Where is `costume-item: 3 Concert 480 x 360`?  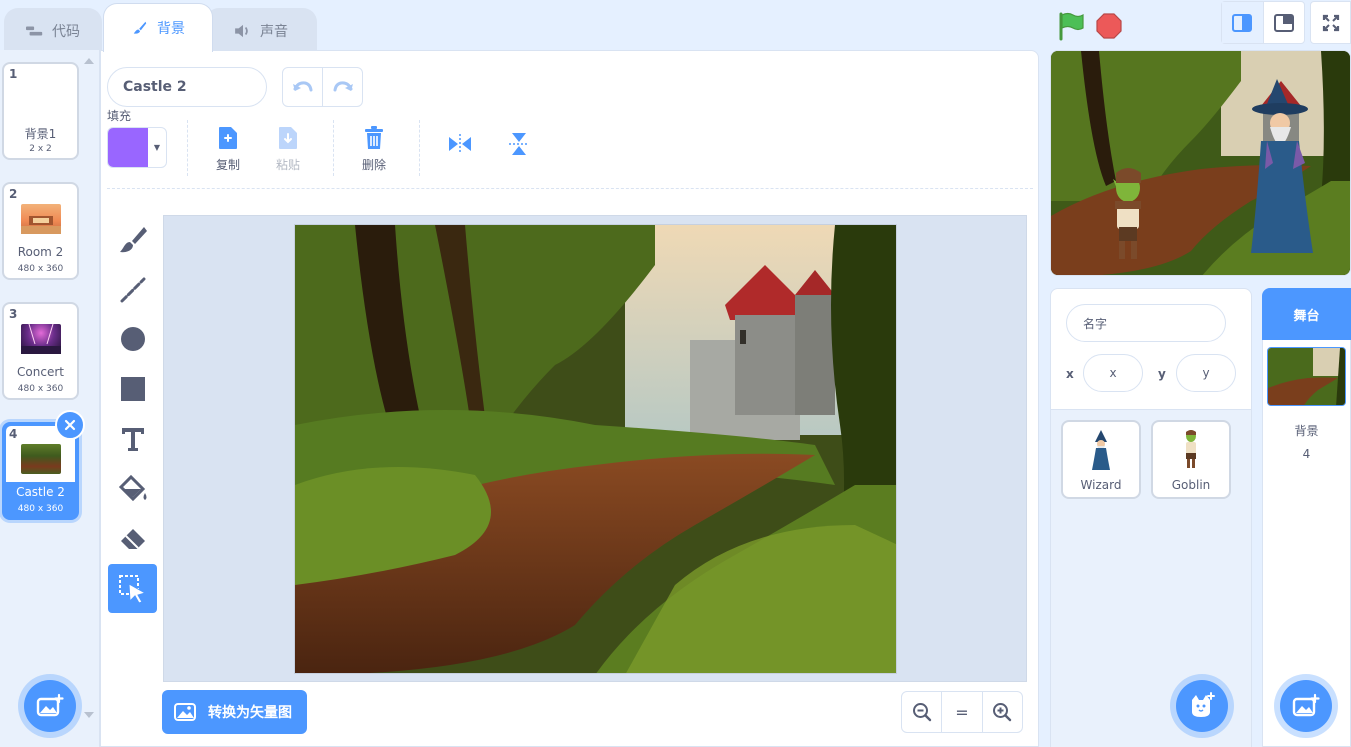
costume-item: 3 Concert 480 x 360 is located at coordinates (40, 351).